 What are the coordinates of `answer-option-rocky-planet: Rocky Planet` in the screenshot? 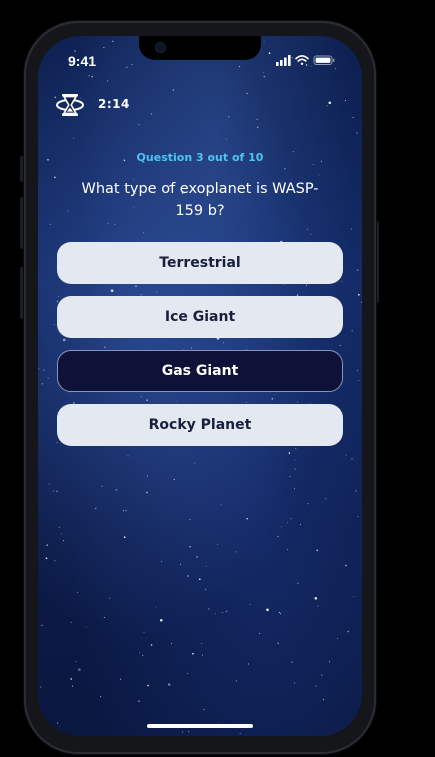 It's located at (200, 425).